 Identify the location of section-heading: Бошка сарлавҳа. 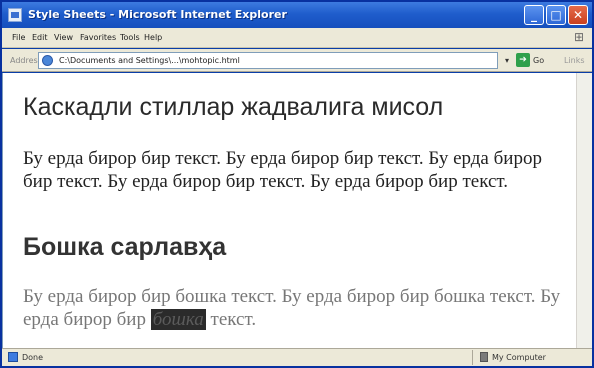
(125, 247).